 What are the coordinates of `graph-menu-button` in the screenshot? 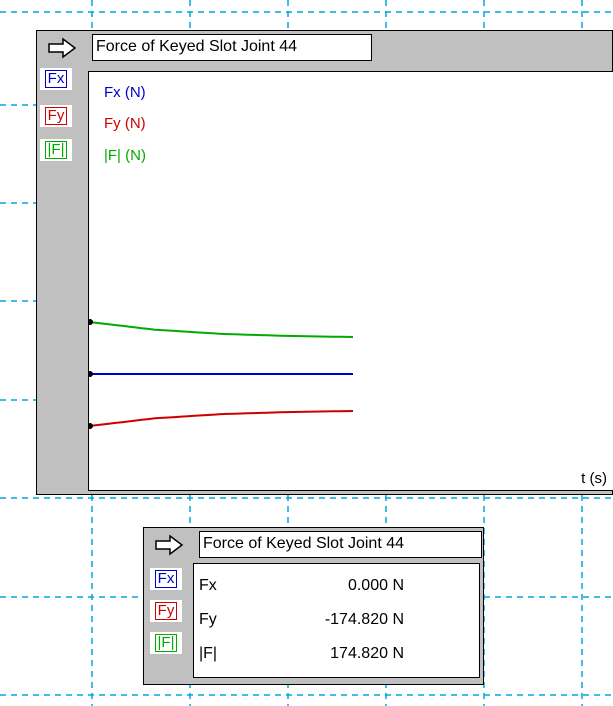 It's located at (62, 48).